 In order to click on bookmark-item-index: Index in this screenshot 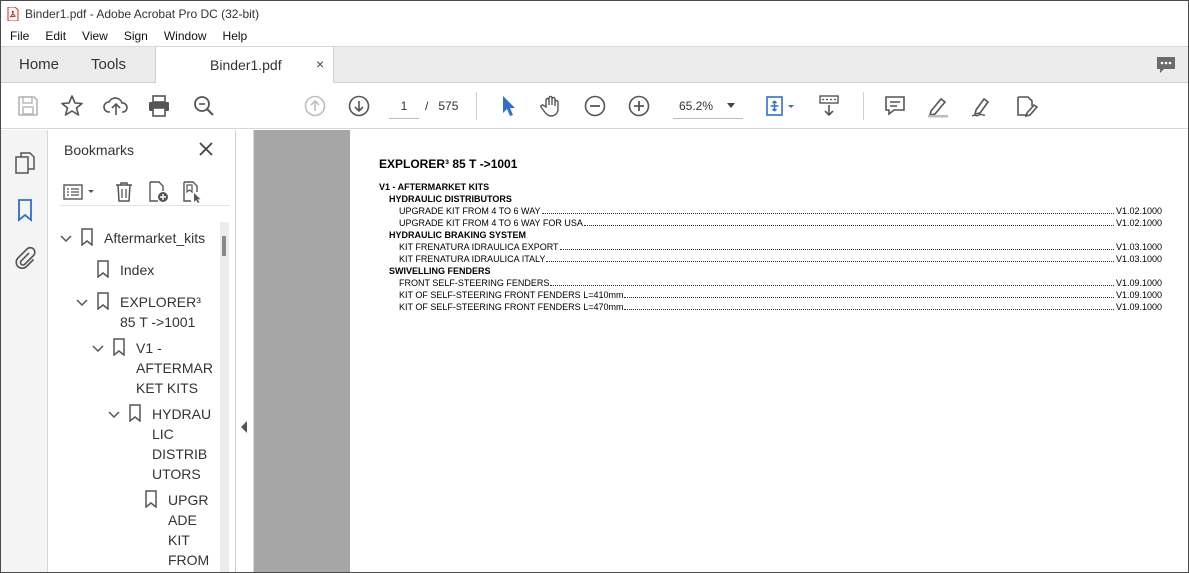, I will do `click(137, 270)`.